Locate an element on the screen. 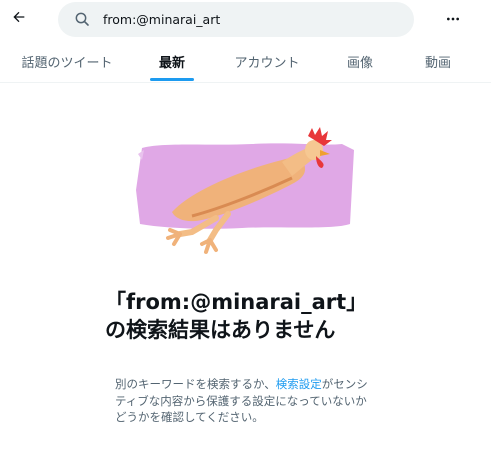 The image size is (491, 457). search-settings-link: 検索設定 is located at coordinates (299, 384).